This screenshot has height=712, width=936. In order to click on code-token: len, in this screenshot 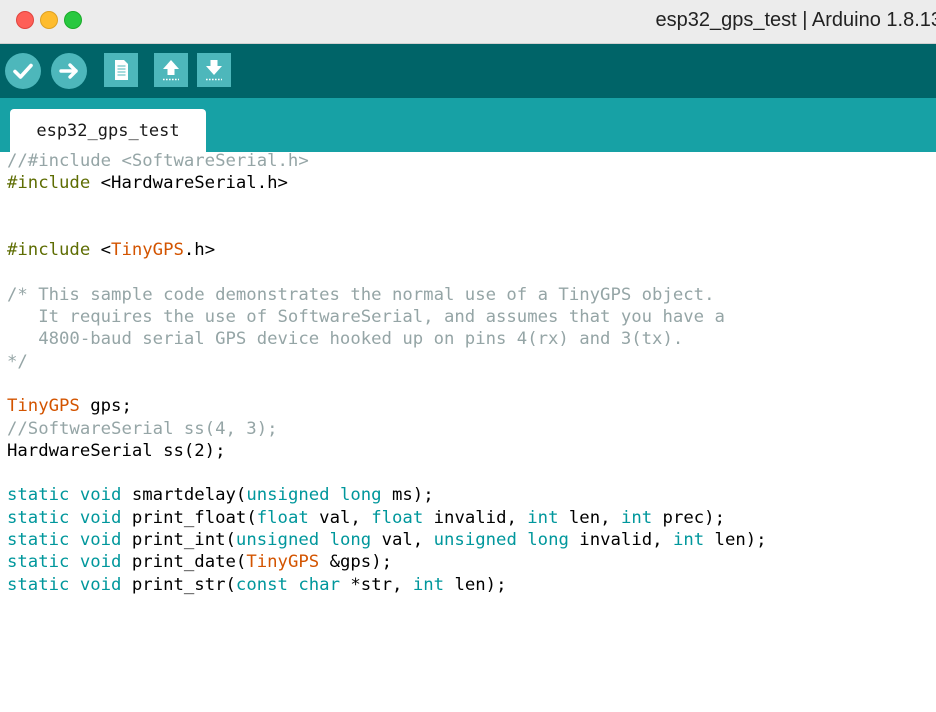, I will do `click(589, 517)`.